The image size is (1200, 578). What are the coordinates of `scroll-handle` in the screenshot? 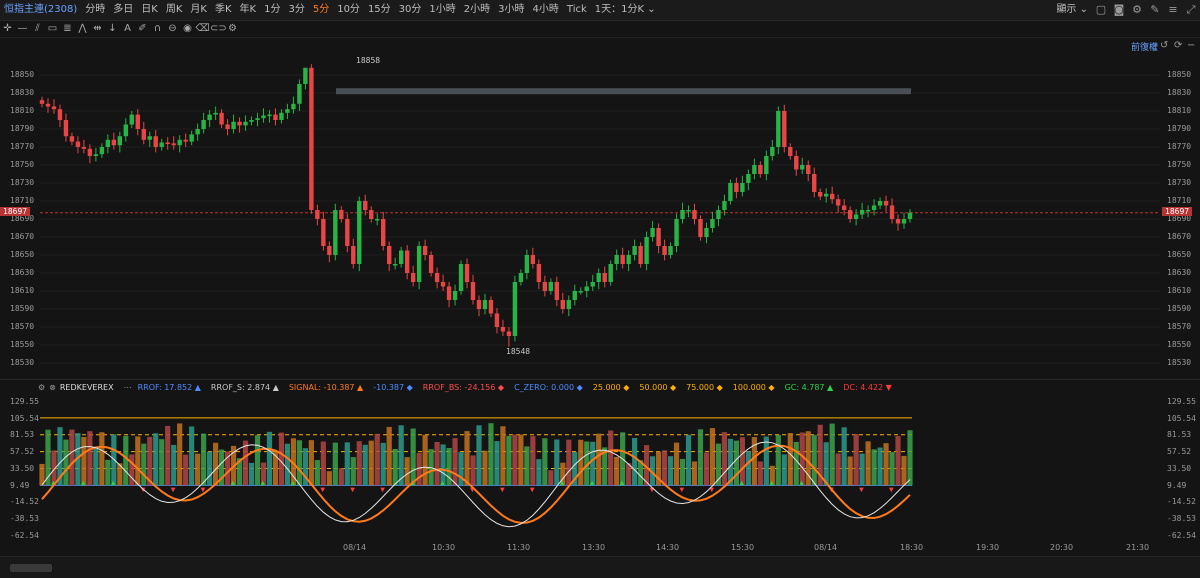 It's located at (31, 568).